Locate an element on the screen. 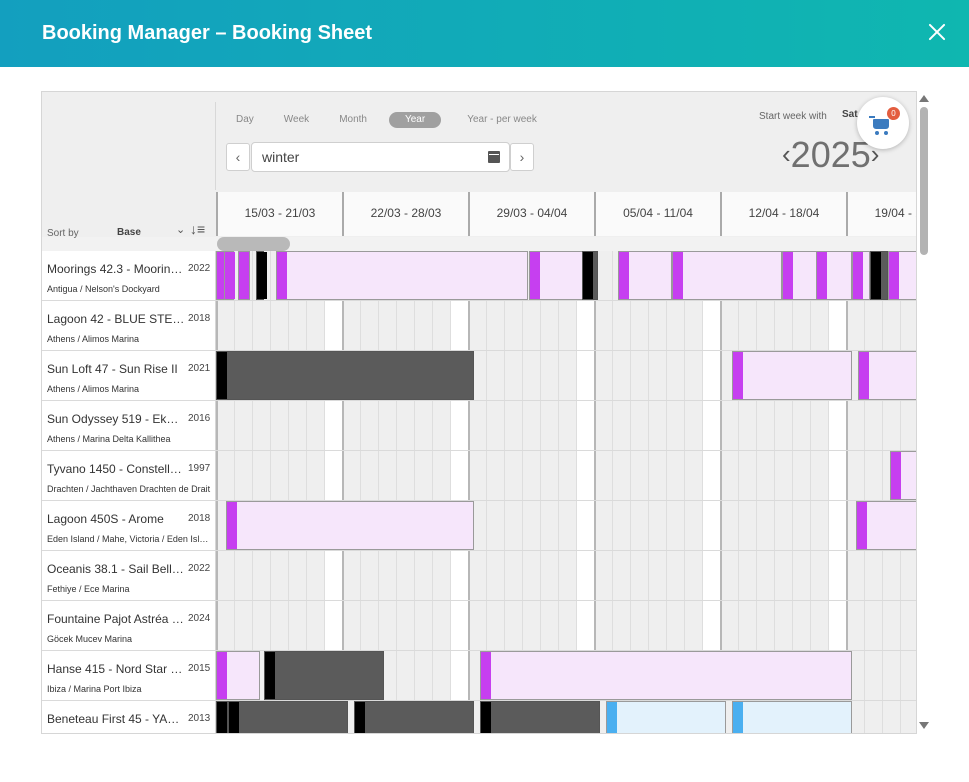 The image size is (969, 782). view-week: Week is located at coordinates (296, 120).